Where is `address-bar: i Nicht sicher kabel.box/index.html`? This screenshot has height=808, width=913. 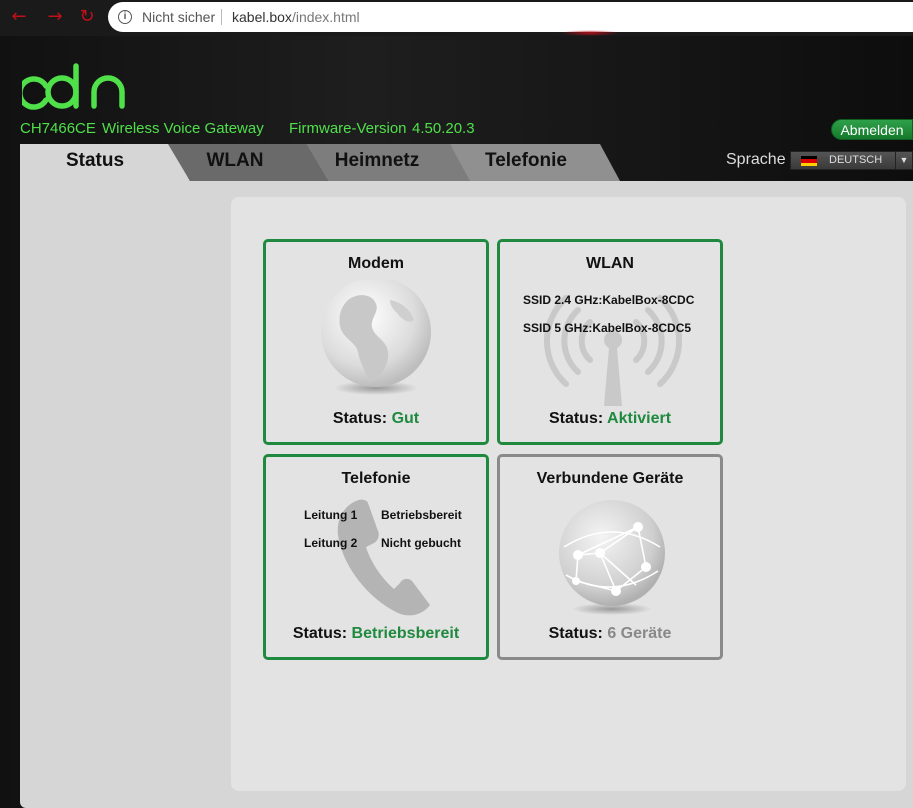 address-bar: i Nicht sicher kabel.box/index.html is located at coordinates (510, 17).